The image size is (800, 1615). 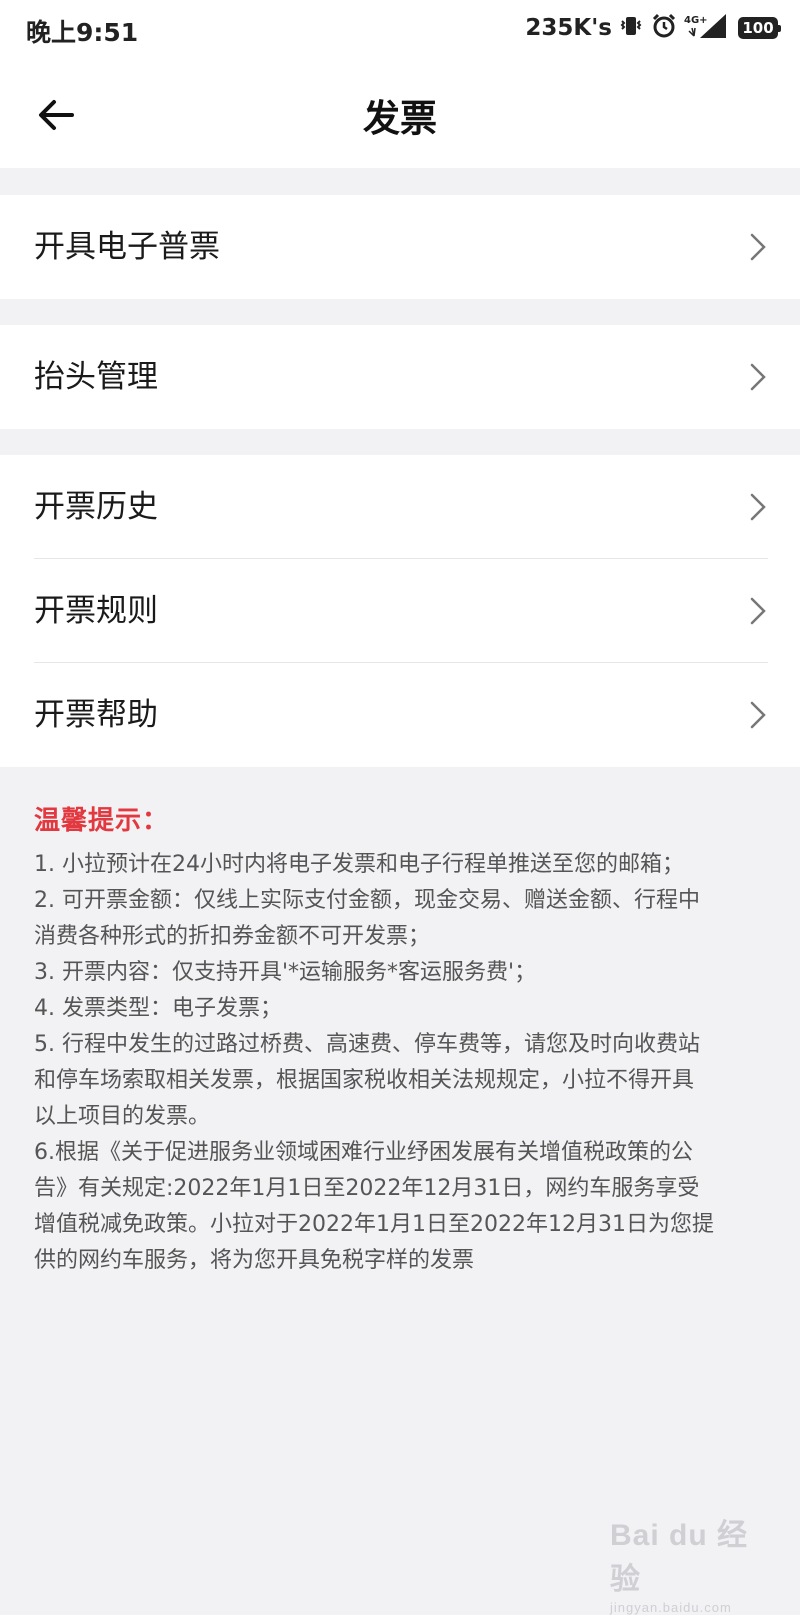 I want to click on menu-item-invoice-rules: 开票规则, so click(x=400, y=611).